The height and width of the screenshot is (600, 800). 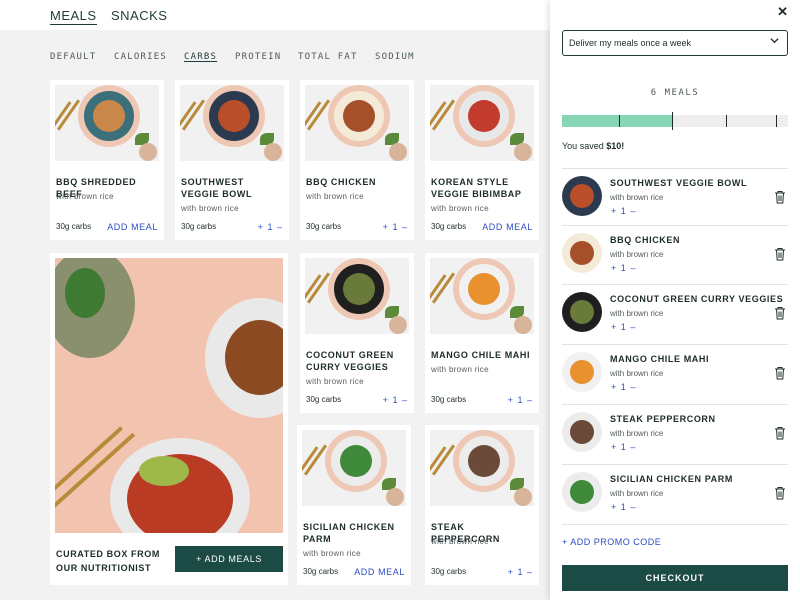 I want to click on meal-title: BBQ CHICKEN, so click(x=341, y=182).